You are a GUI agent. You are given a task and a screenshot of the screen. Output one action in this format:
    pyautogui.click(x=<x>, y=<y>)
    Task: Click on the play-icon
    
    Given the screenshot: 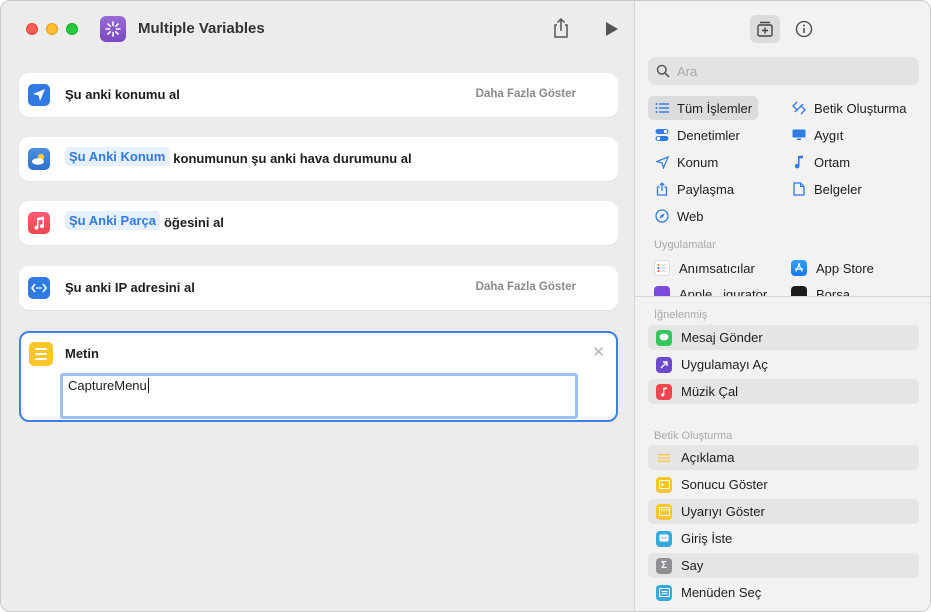 What is the action you would take?
    pyautogui.click(x=612, y=29)
    